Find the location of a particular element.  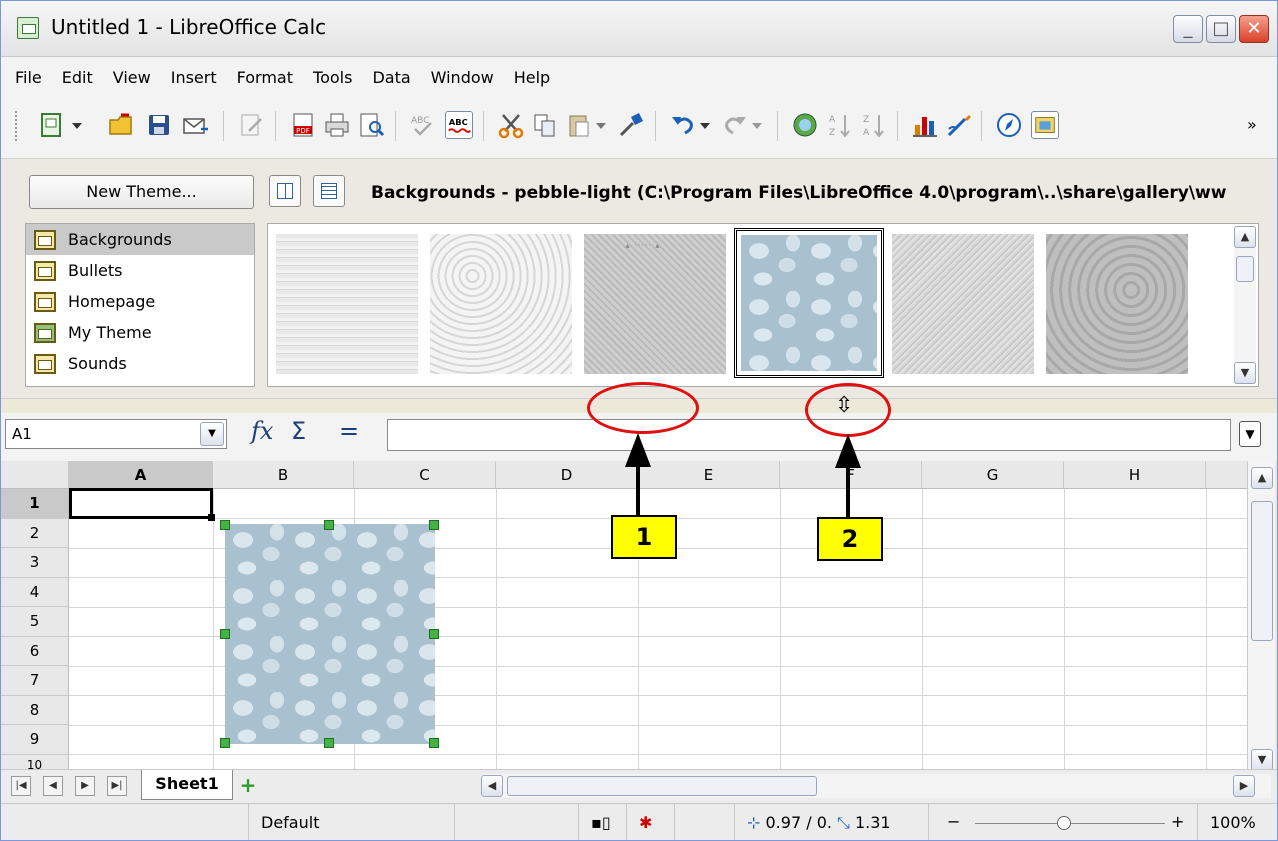

scroll-up-icon: ▲ is located at coordinates (1245, 237).